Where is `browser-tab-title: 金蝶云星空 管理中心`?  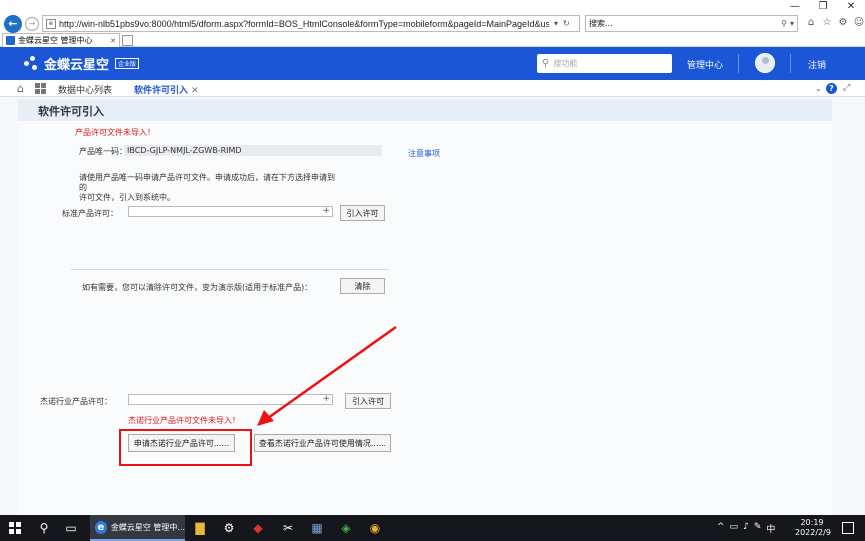 browser-tab-title: 金蝶云星空 管理中心 is located at coordinates (55, 40).